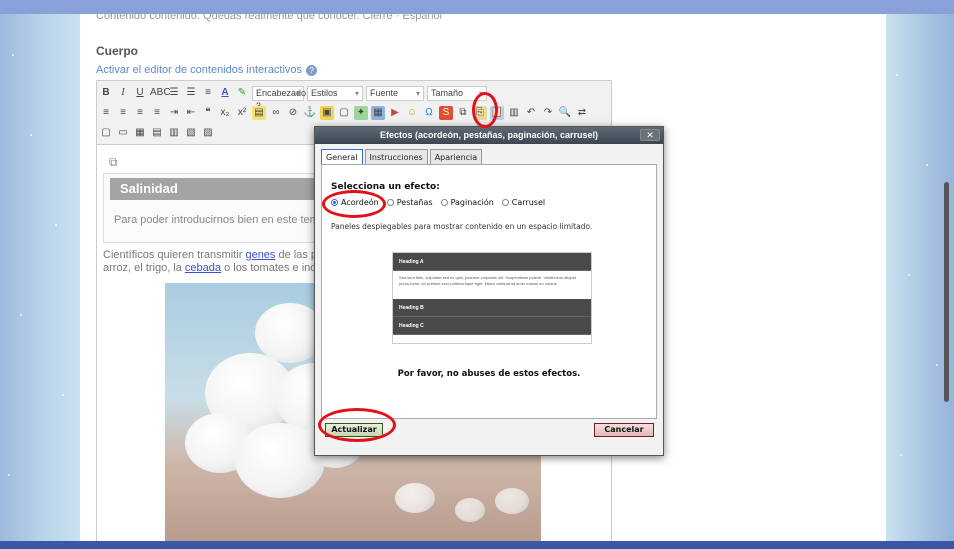  What do you see at coordinates (157, 113) in the screenshot?
I see `justify-icon: ≡` at bounding box center [157, 113].